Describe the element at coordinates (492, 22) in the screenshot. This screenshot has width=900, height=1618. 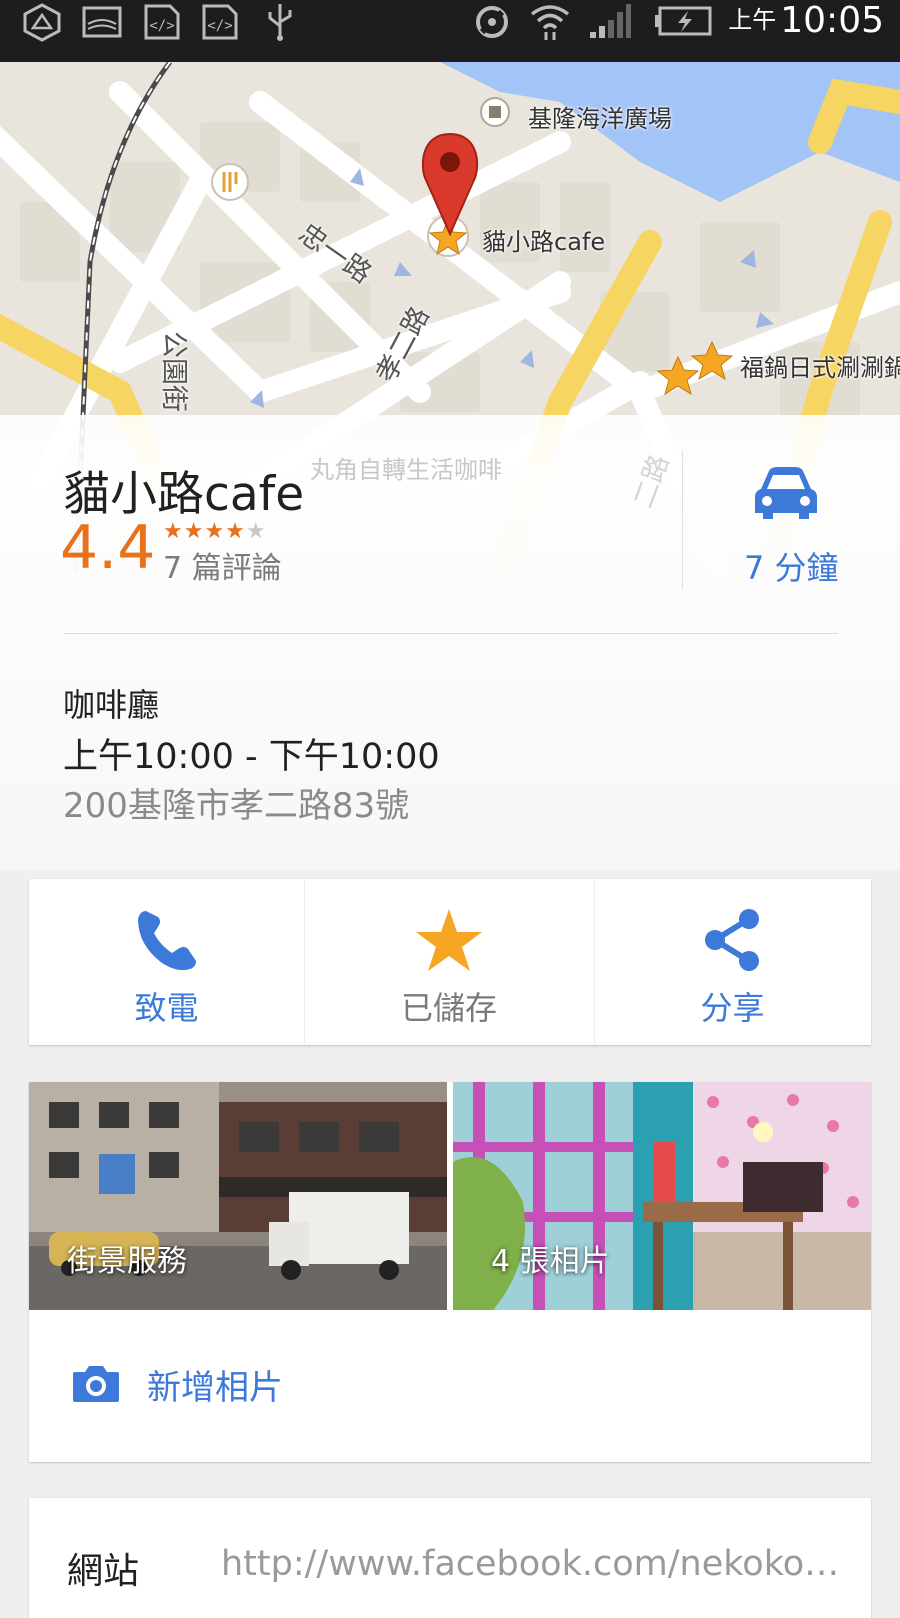
I see `gps-icon` at that location.